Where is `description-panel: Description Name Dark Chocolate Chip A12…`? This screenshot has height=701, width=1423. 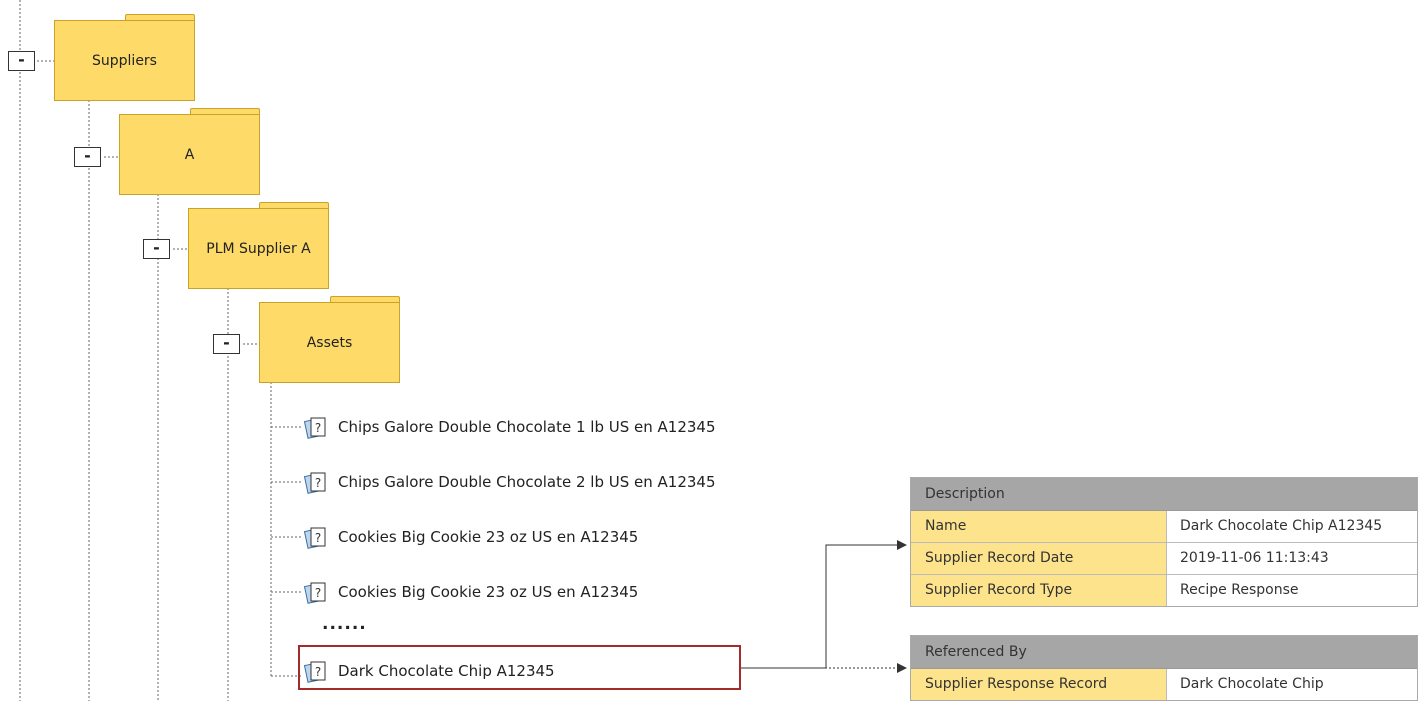 description-panel: Description Name Dark Chocolate Chip A12… is located at coordinates (1164, 542).